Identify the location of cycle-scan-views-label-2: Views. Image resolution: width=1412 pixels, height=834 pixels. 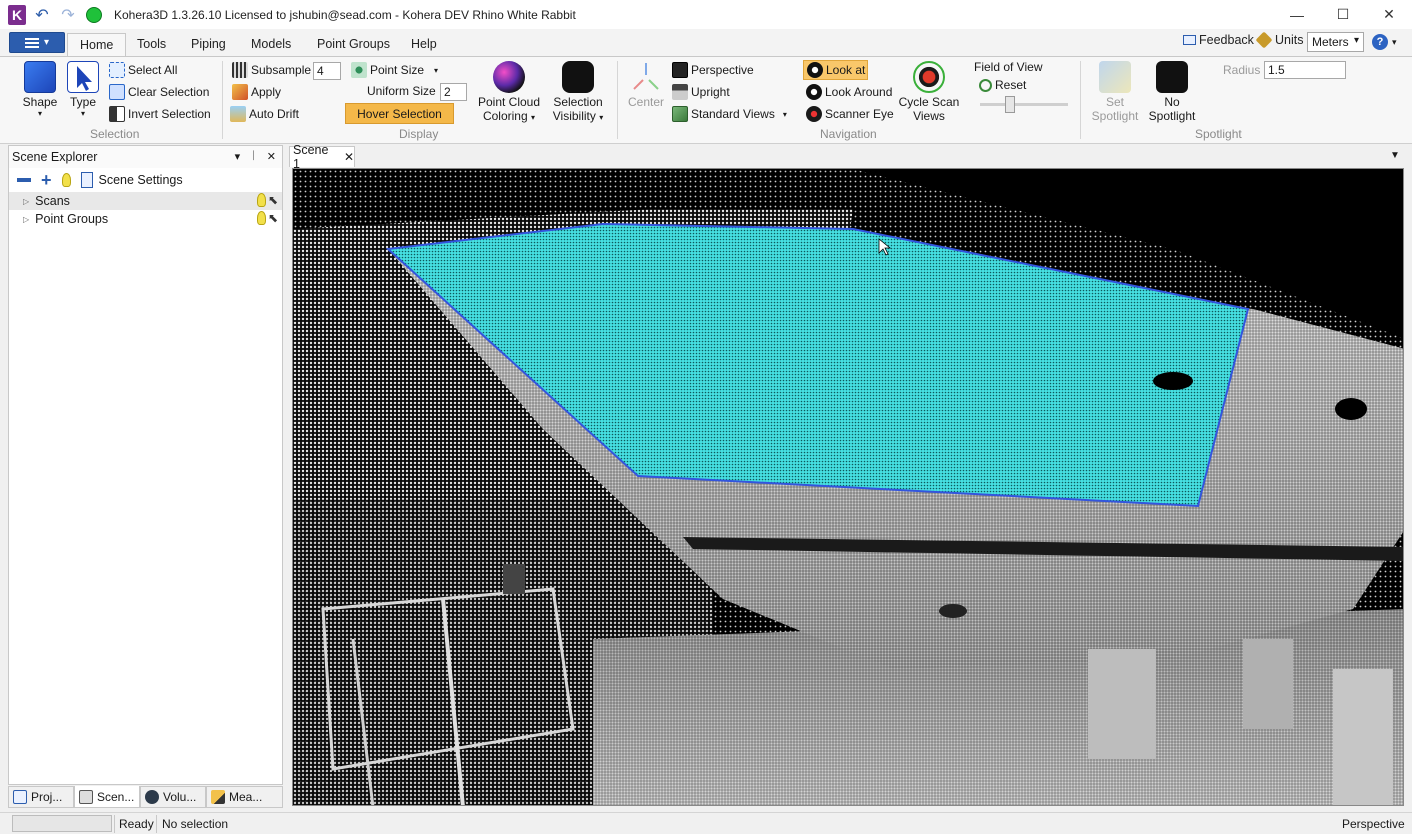
(929, 116).